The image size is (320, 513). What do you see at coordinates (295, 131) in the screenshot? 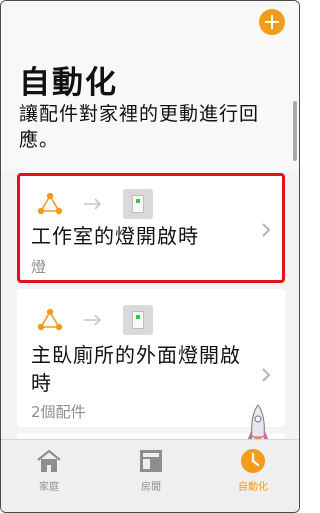
I see `scroll-indicator` at bounding box center [295, 131].